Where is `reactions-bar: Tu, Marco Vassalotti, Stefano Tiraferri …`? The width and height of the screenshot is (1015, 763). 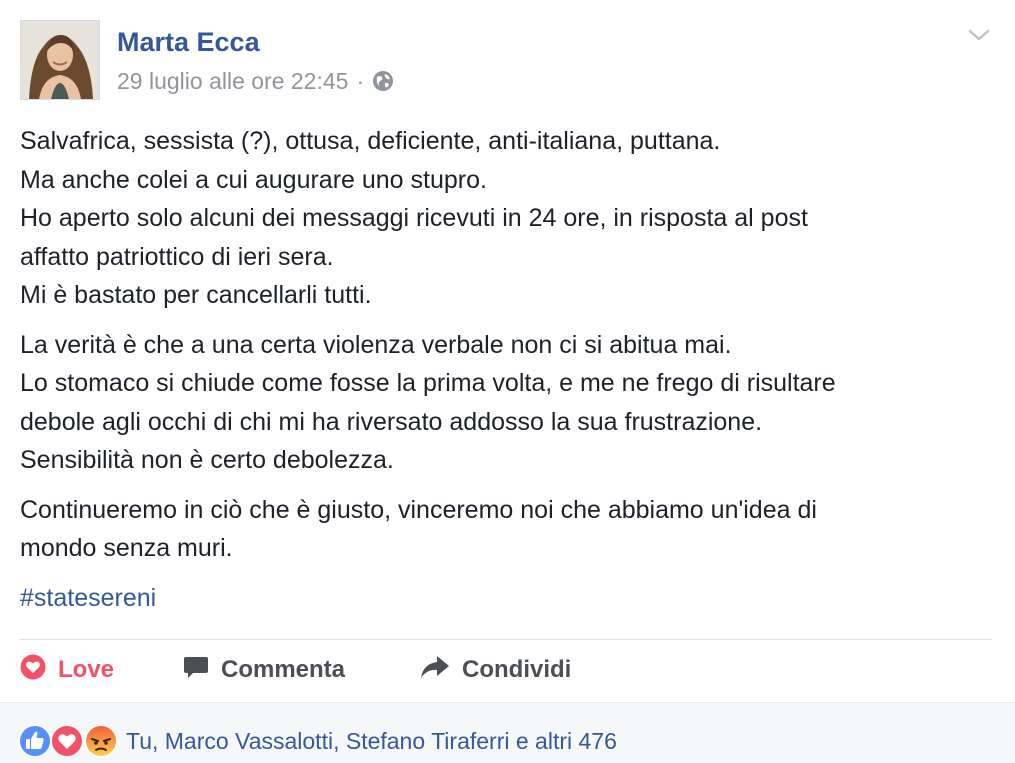 reactions-bar: Tu, Marco Vassalotti, Stefano Tiraferri … is located at coordinates (317, 741).